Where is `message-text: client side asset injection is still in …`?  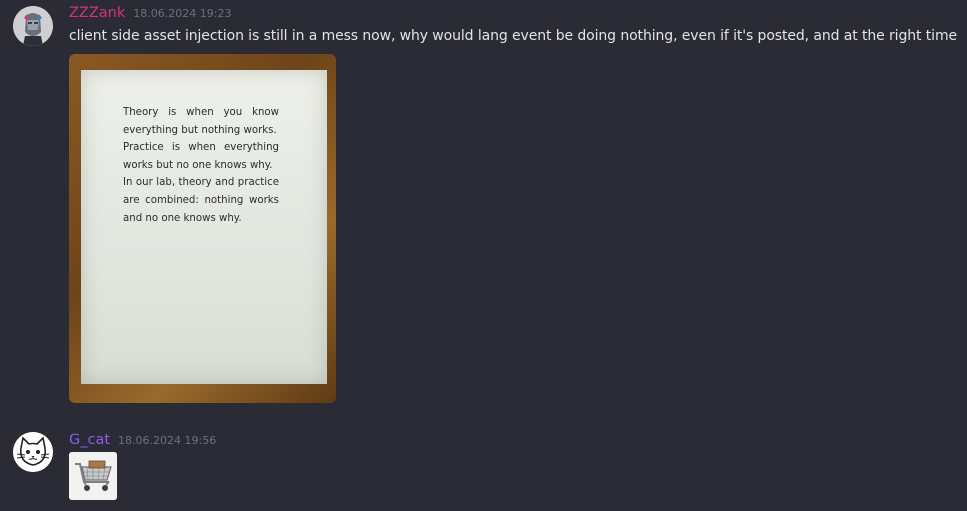
message-text: client side asset injection is still in … is located at coordinates (513, 36).